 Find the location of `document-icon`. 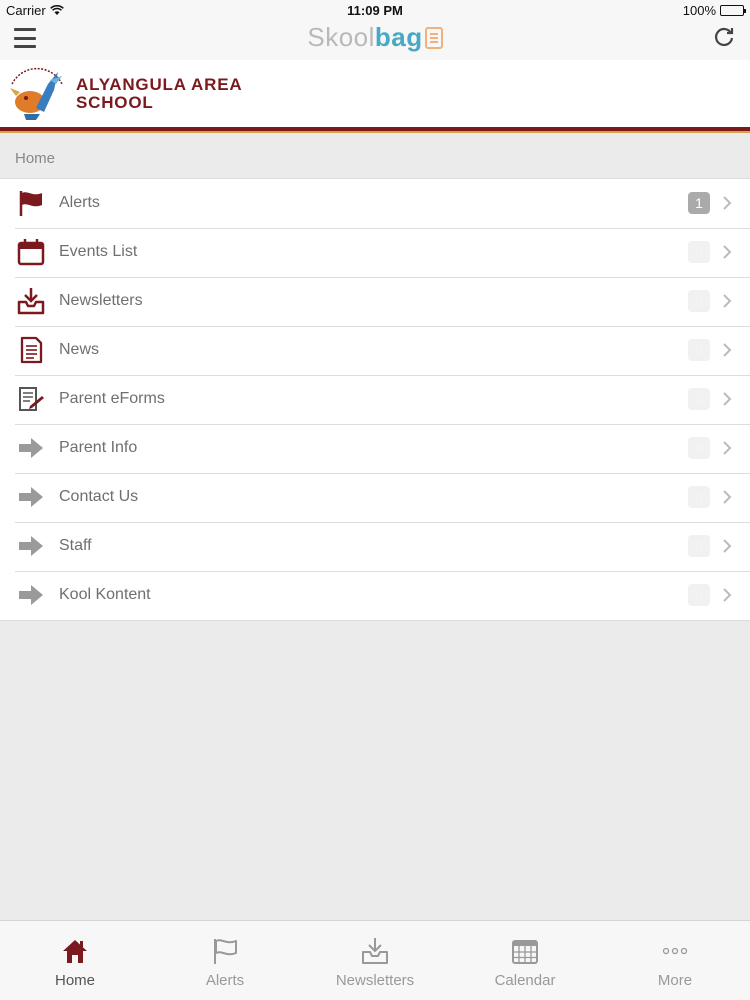

document-icon is located at coordinates (31, 350).